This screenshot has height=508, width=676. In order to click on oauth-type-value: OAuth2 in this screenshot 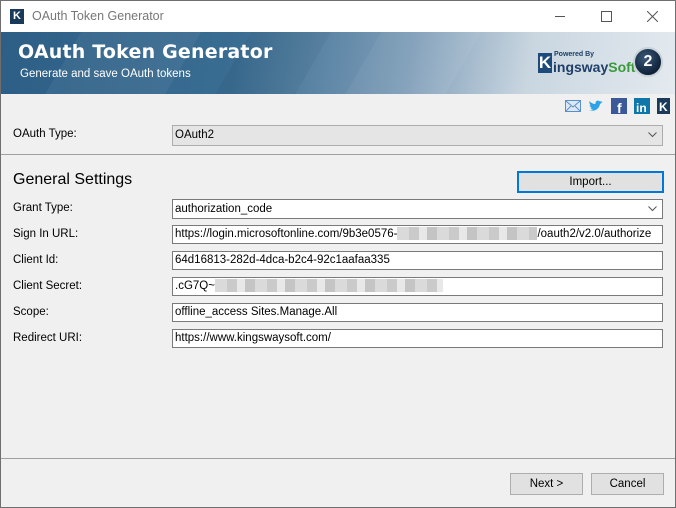, I will do `click(194, 135)`.